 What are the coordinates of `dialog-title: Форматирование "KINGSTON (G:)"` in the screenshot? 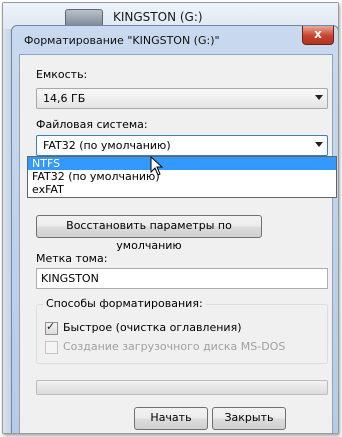 It's located at (122, 40).